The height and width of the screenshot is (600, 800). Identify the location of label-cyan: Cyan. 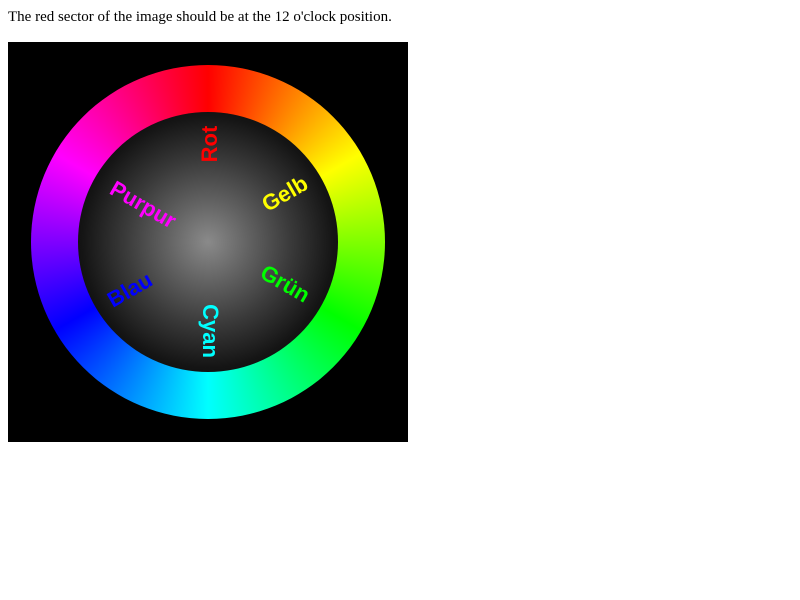
(210, 331).